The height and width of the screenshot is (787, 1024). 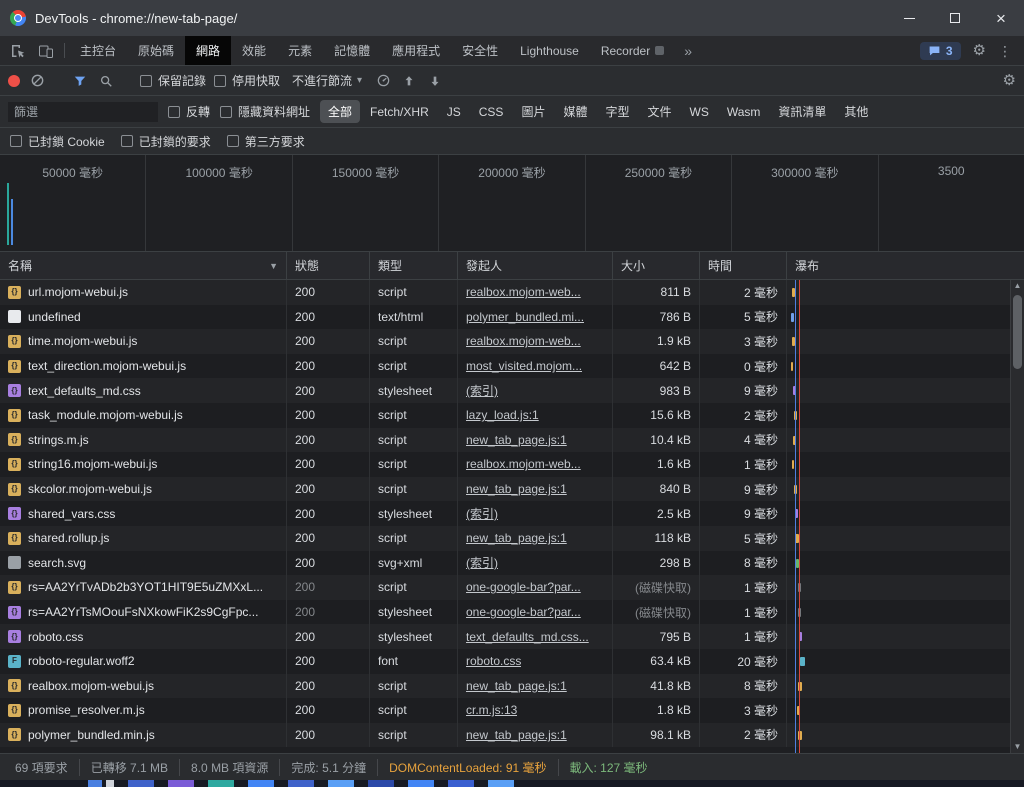 What do you see at coordinates (856, 111) in the screenshot?
I see `filter-chip-其他: 其他` at bounding box center [856, 111].